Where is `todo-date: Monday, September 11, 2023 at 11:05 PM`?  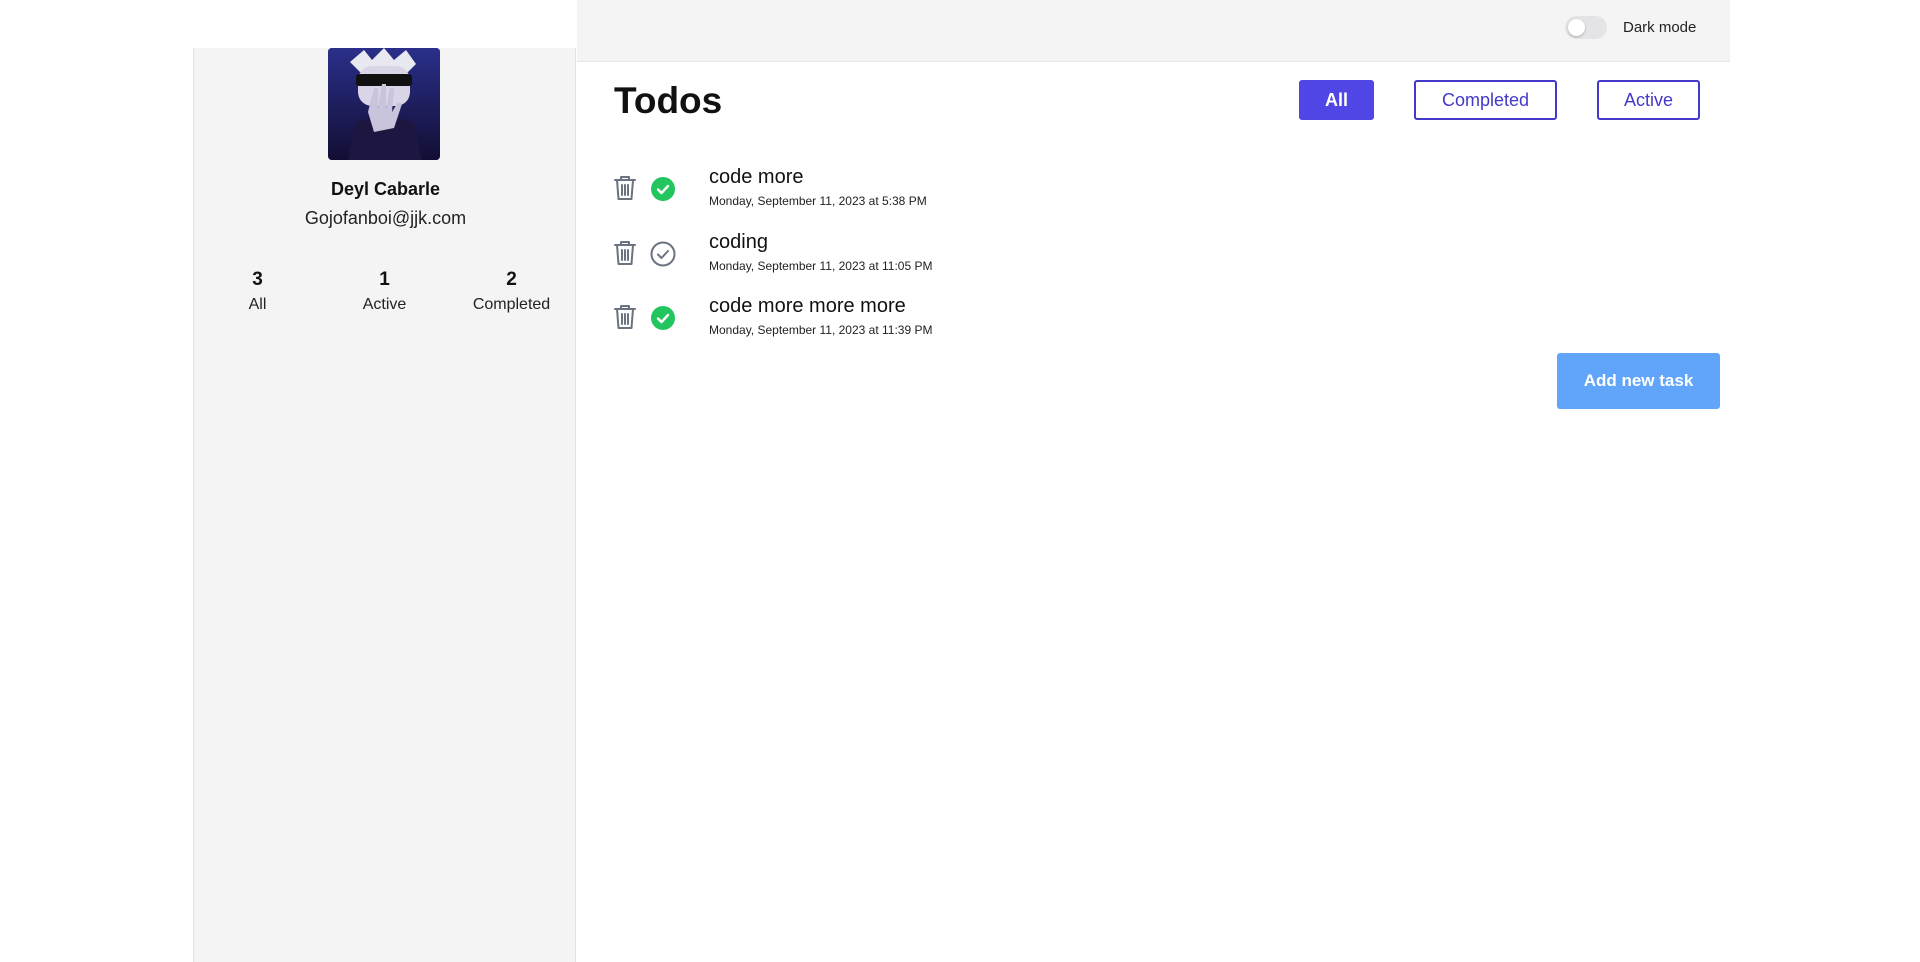
todo-date: Monday, September 11, 2023 at 11:05 PM is located at coordinates (821, 266).